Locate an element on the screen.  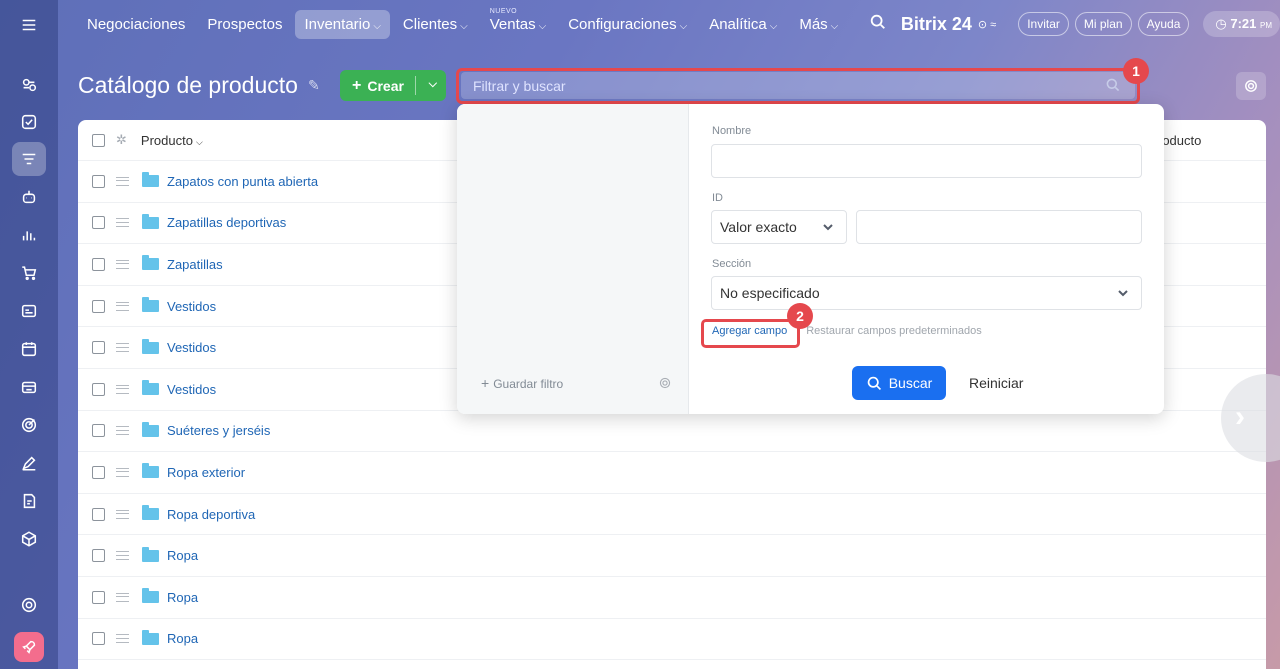
plus-icon: + is located at coordinates (485, 383).